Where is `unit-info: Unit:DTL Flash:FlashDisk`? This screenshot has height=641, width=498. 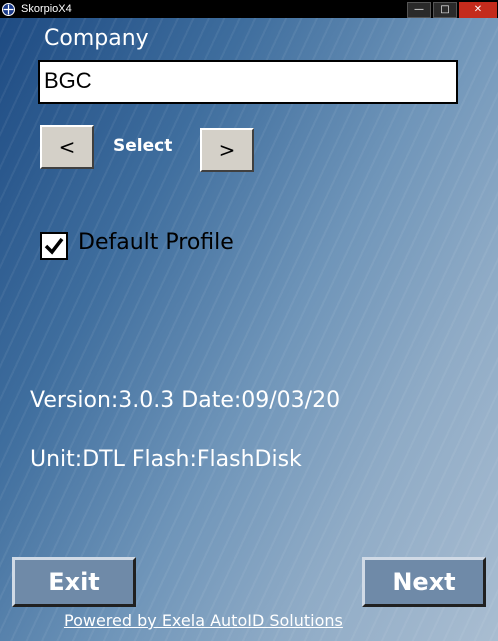 unit-info: Unit:DTL Flash:FlashDisk is located at coordinates (166, 459).